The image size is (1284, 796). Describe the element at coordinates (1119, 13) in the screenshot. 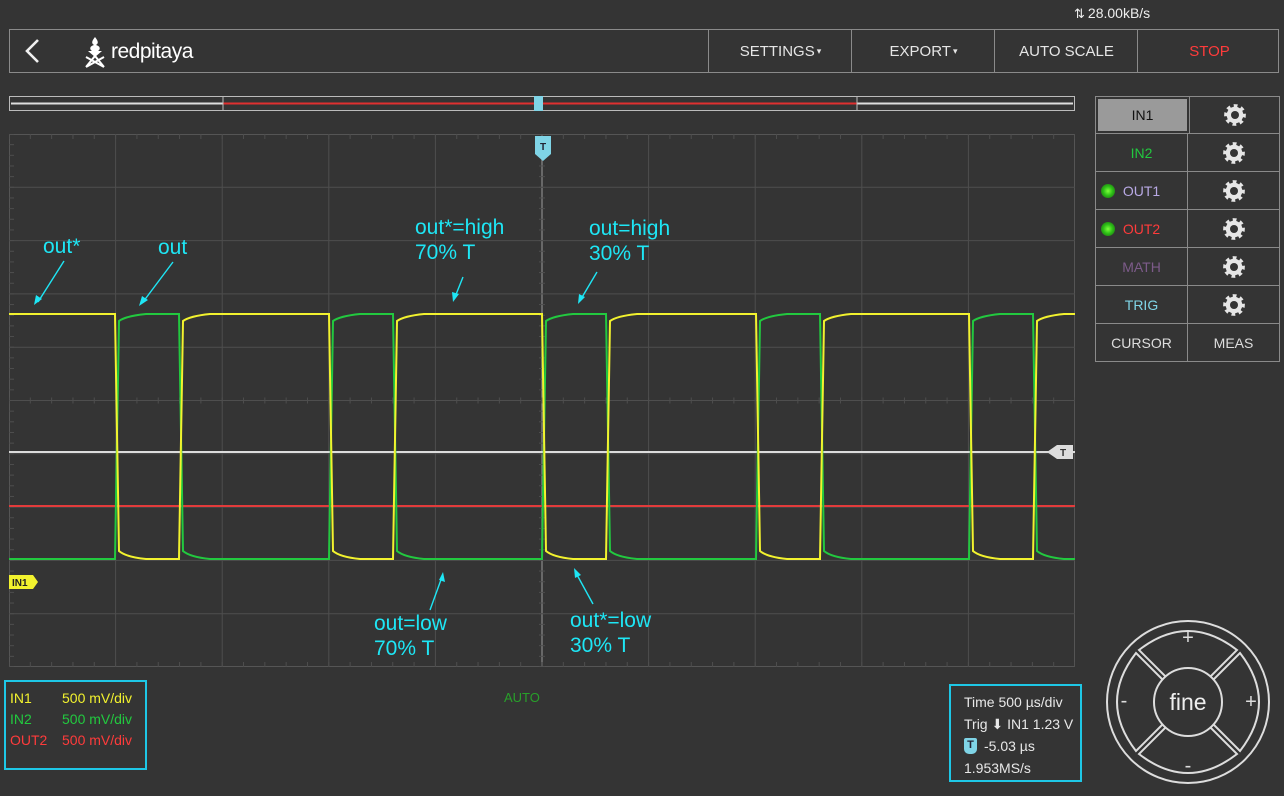

I see `data-rate: 28.00kB/s` at that location.